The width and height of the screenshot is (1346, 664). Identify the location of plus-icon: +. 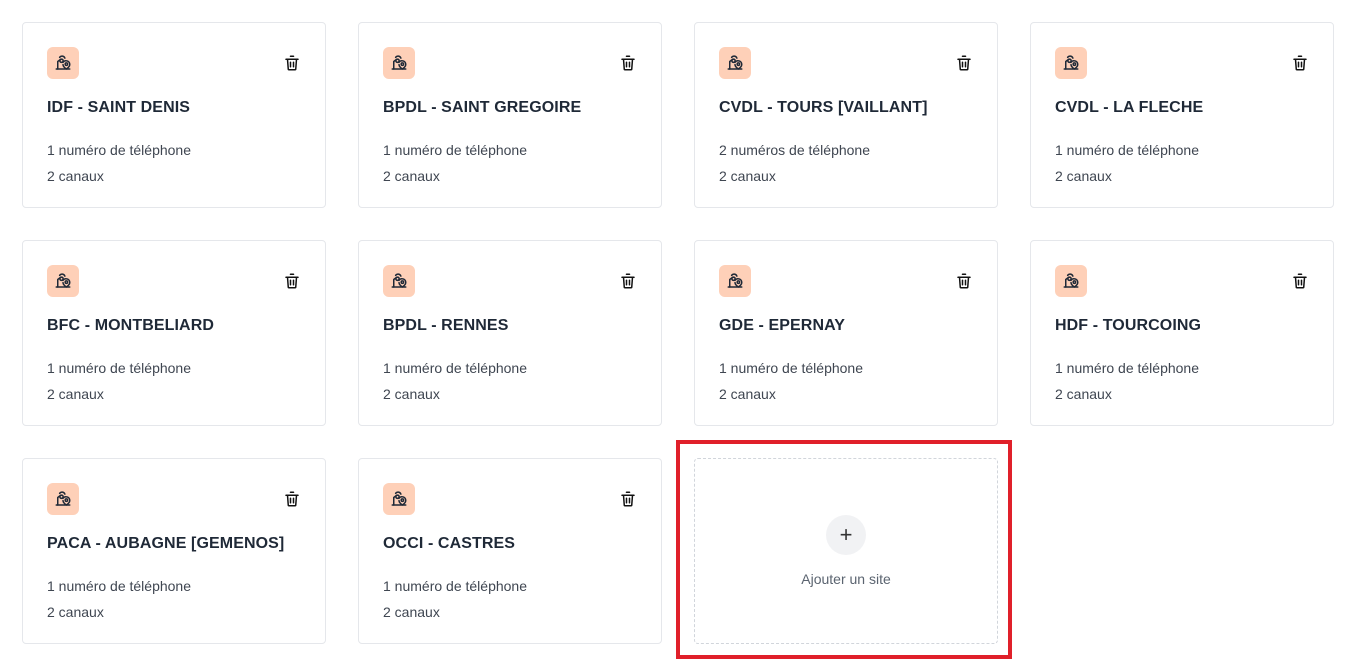
(846, 535).